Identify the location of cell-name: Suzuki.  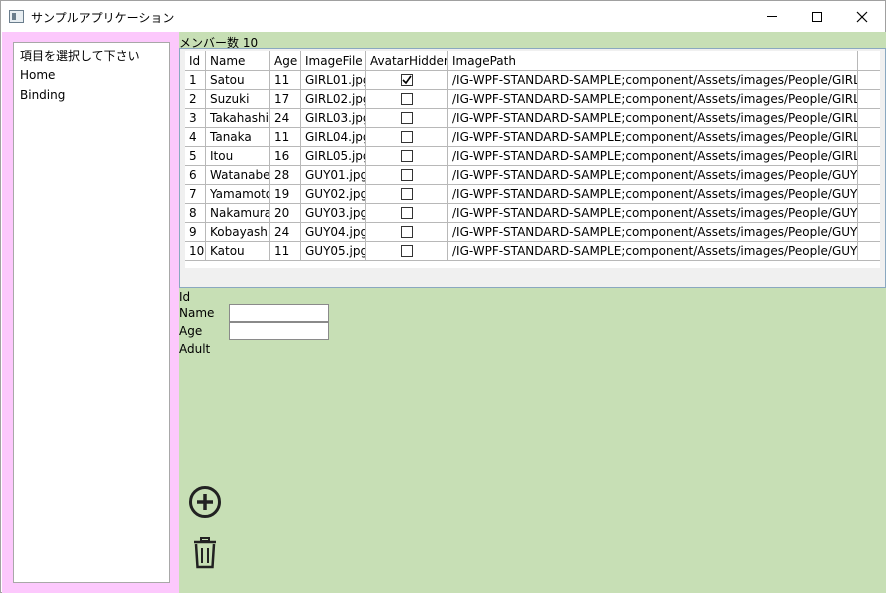
(238, 99).